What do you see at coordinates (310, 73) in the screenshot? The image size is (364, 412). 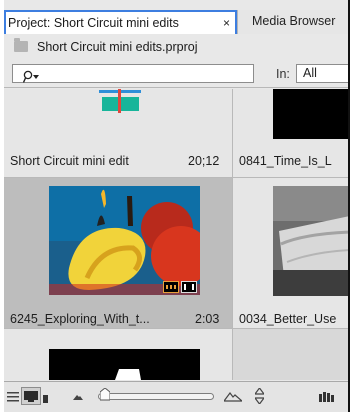 I see `in-filter-value: All` at bounding box center [310, 73].